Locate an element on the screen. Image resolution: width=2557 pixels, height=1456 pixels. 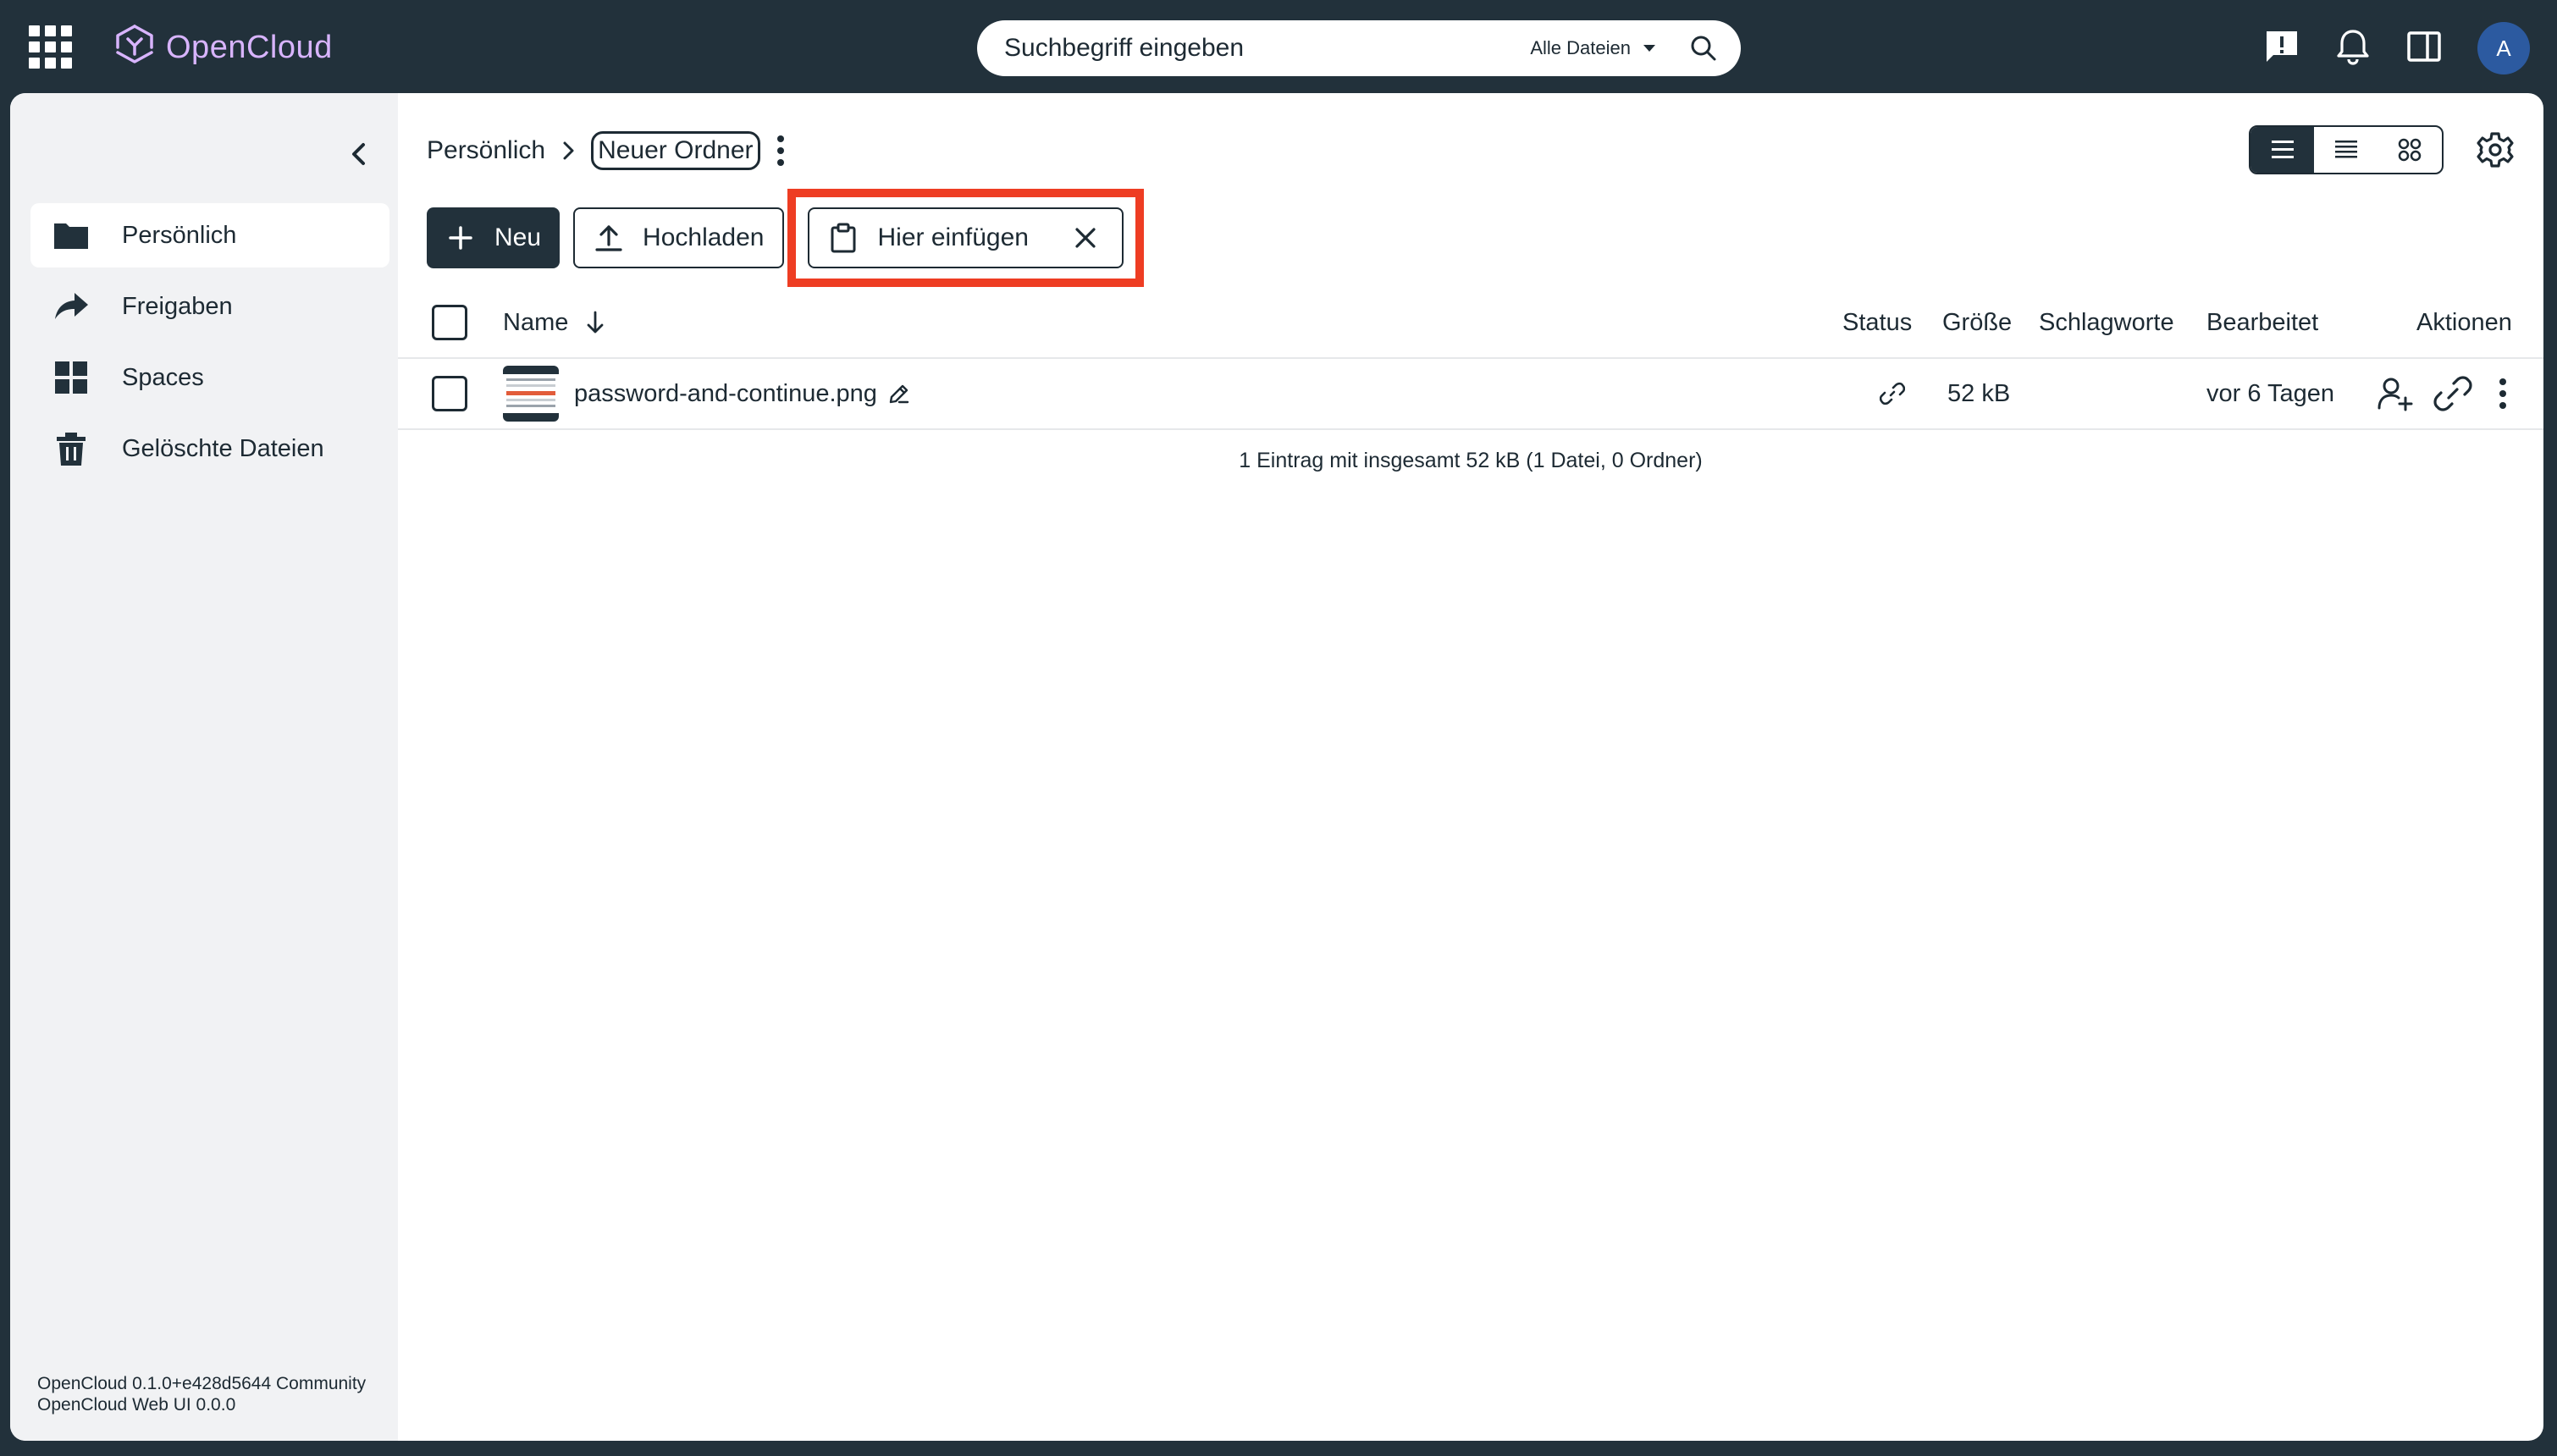
view-tiles-button is located at coordinates (2410, 150).